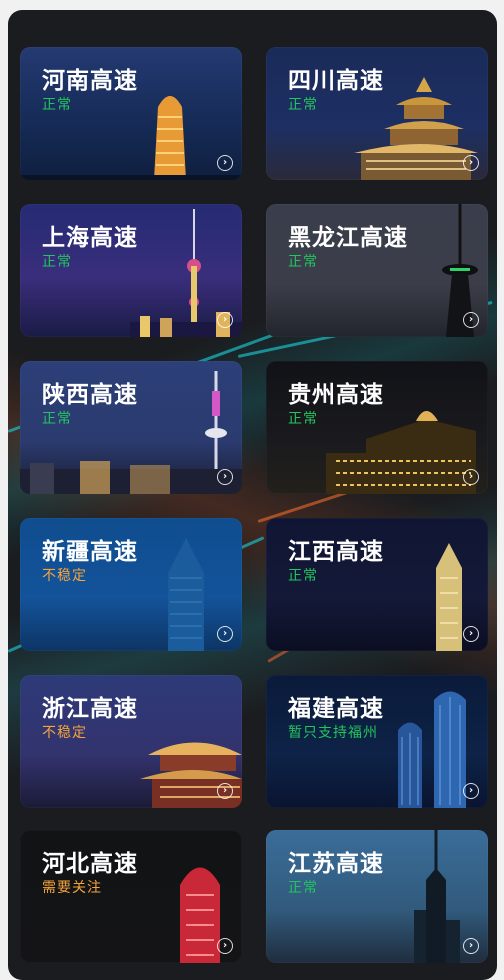 This screenshot has height=980, width=504. I want to click on status-label: 需要关注, so click(72, 888).